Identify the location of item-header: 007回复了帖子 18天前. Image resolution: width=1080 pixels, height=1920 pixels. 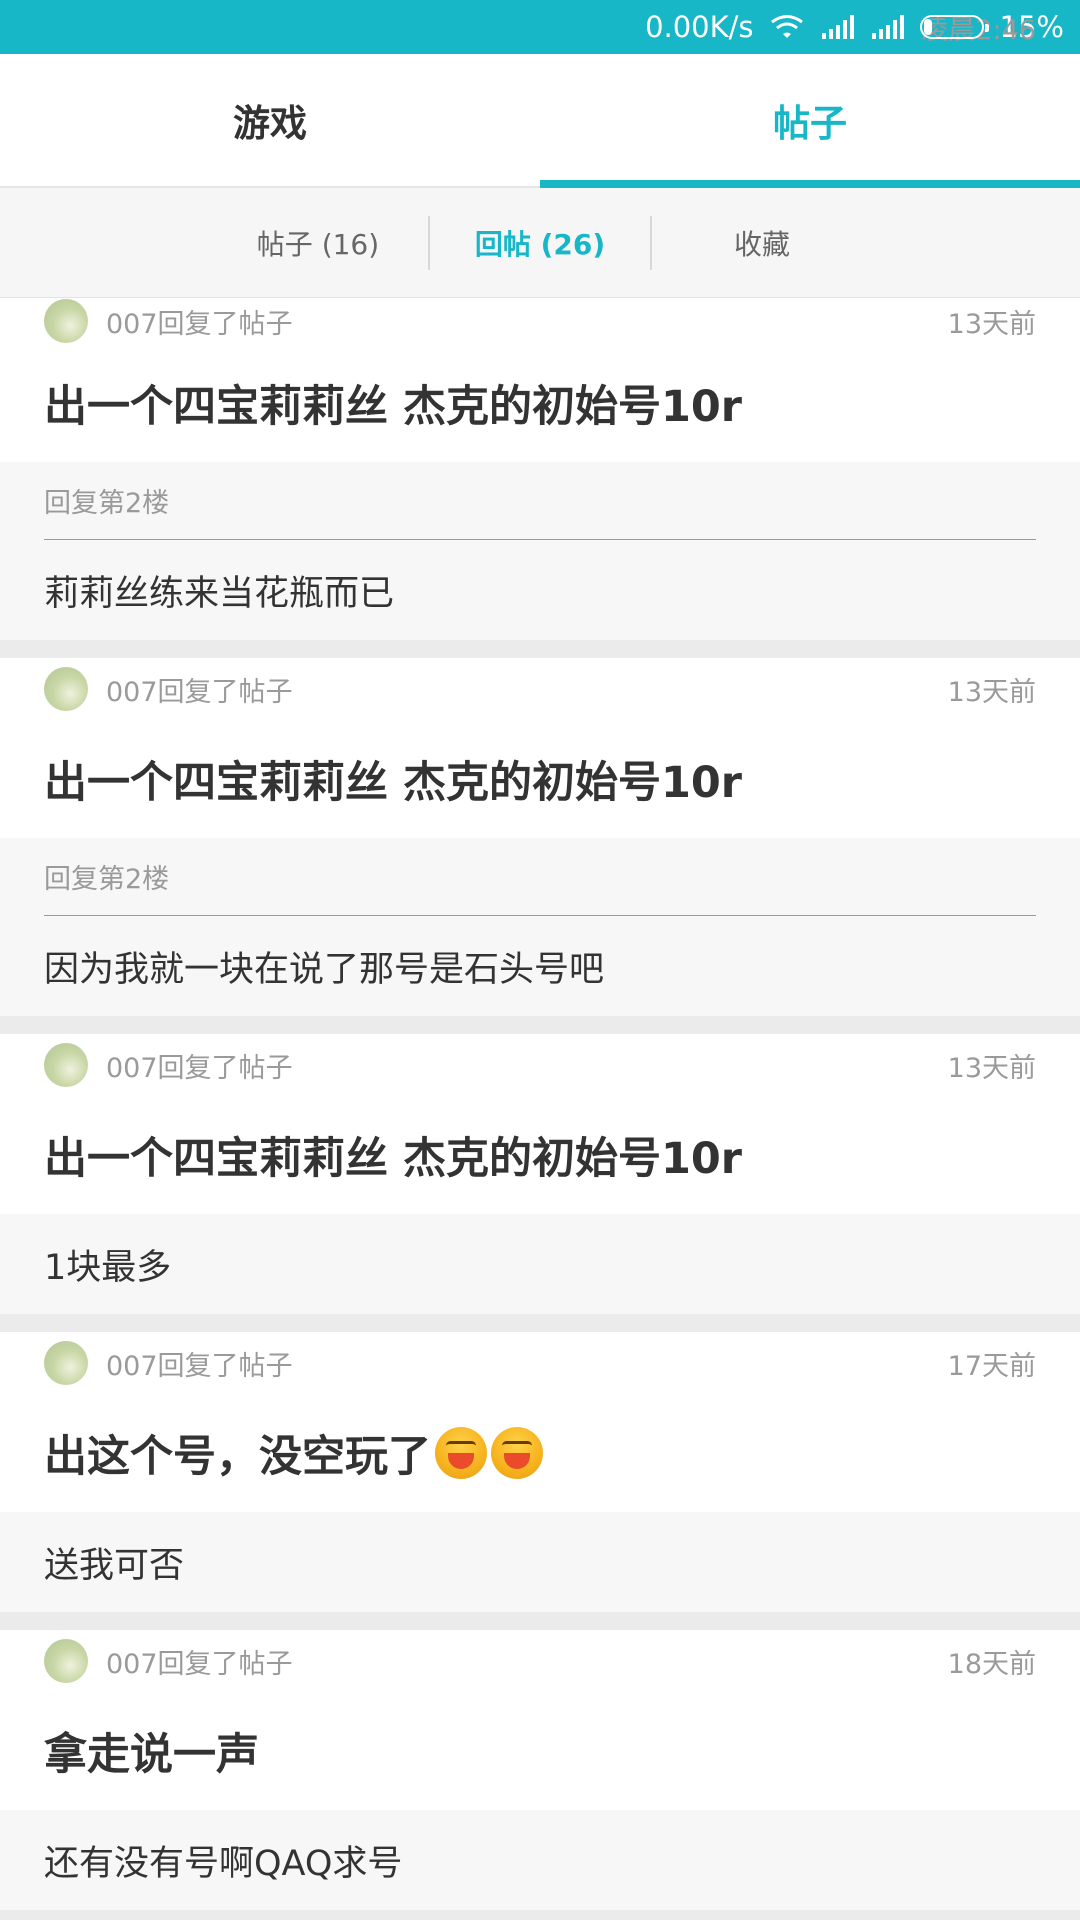
(540, 1661).